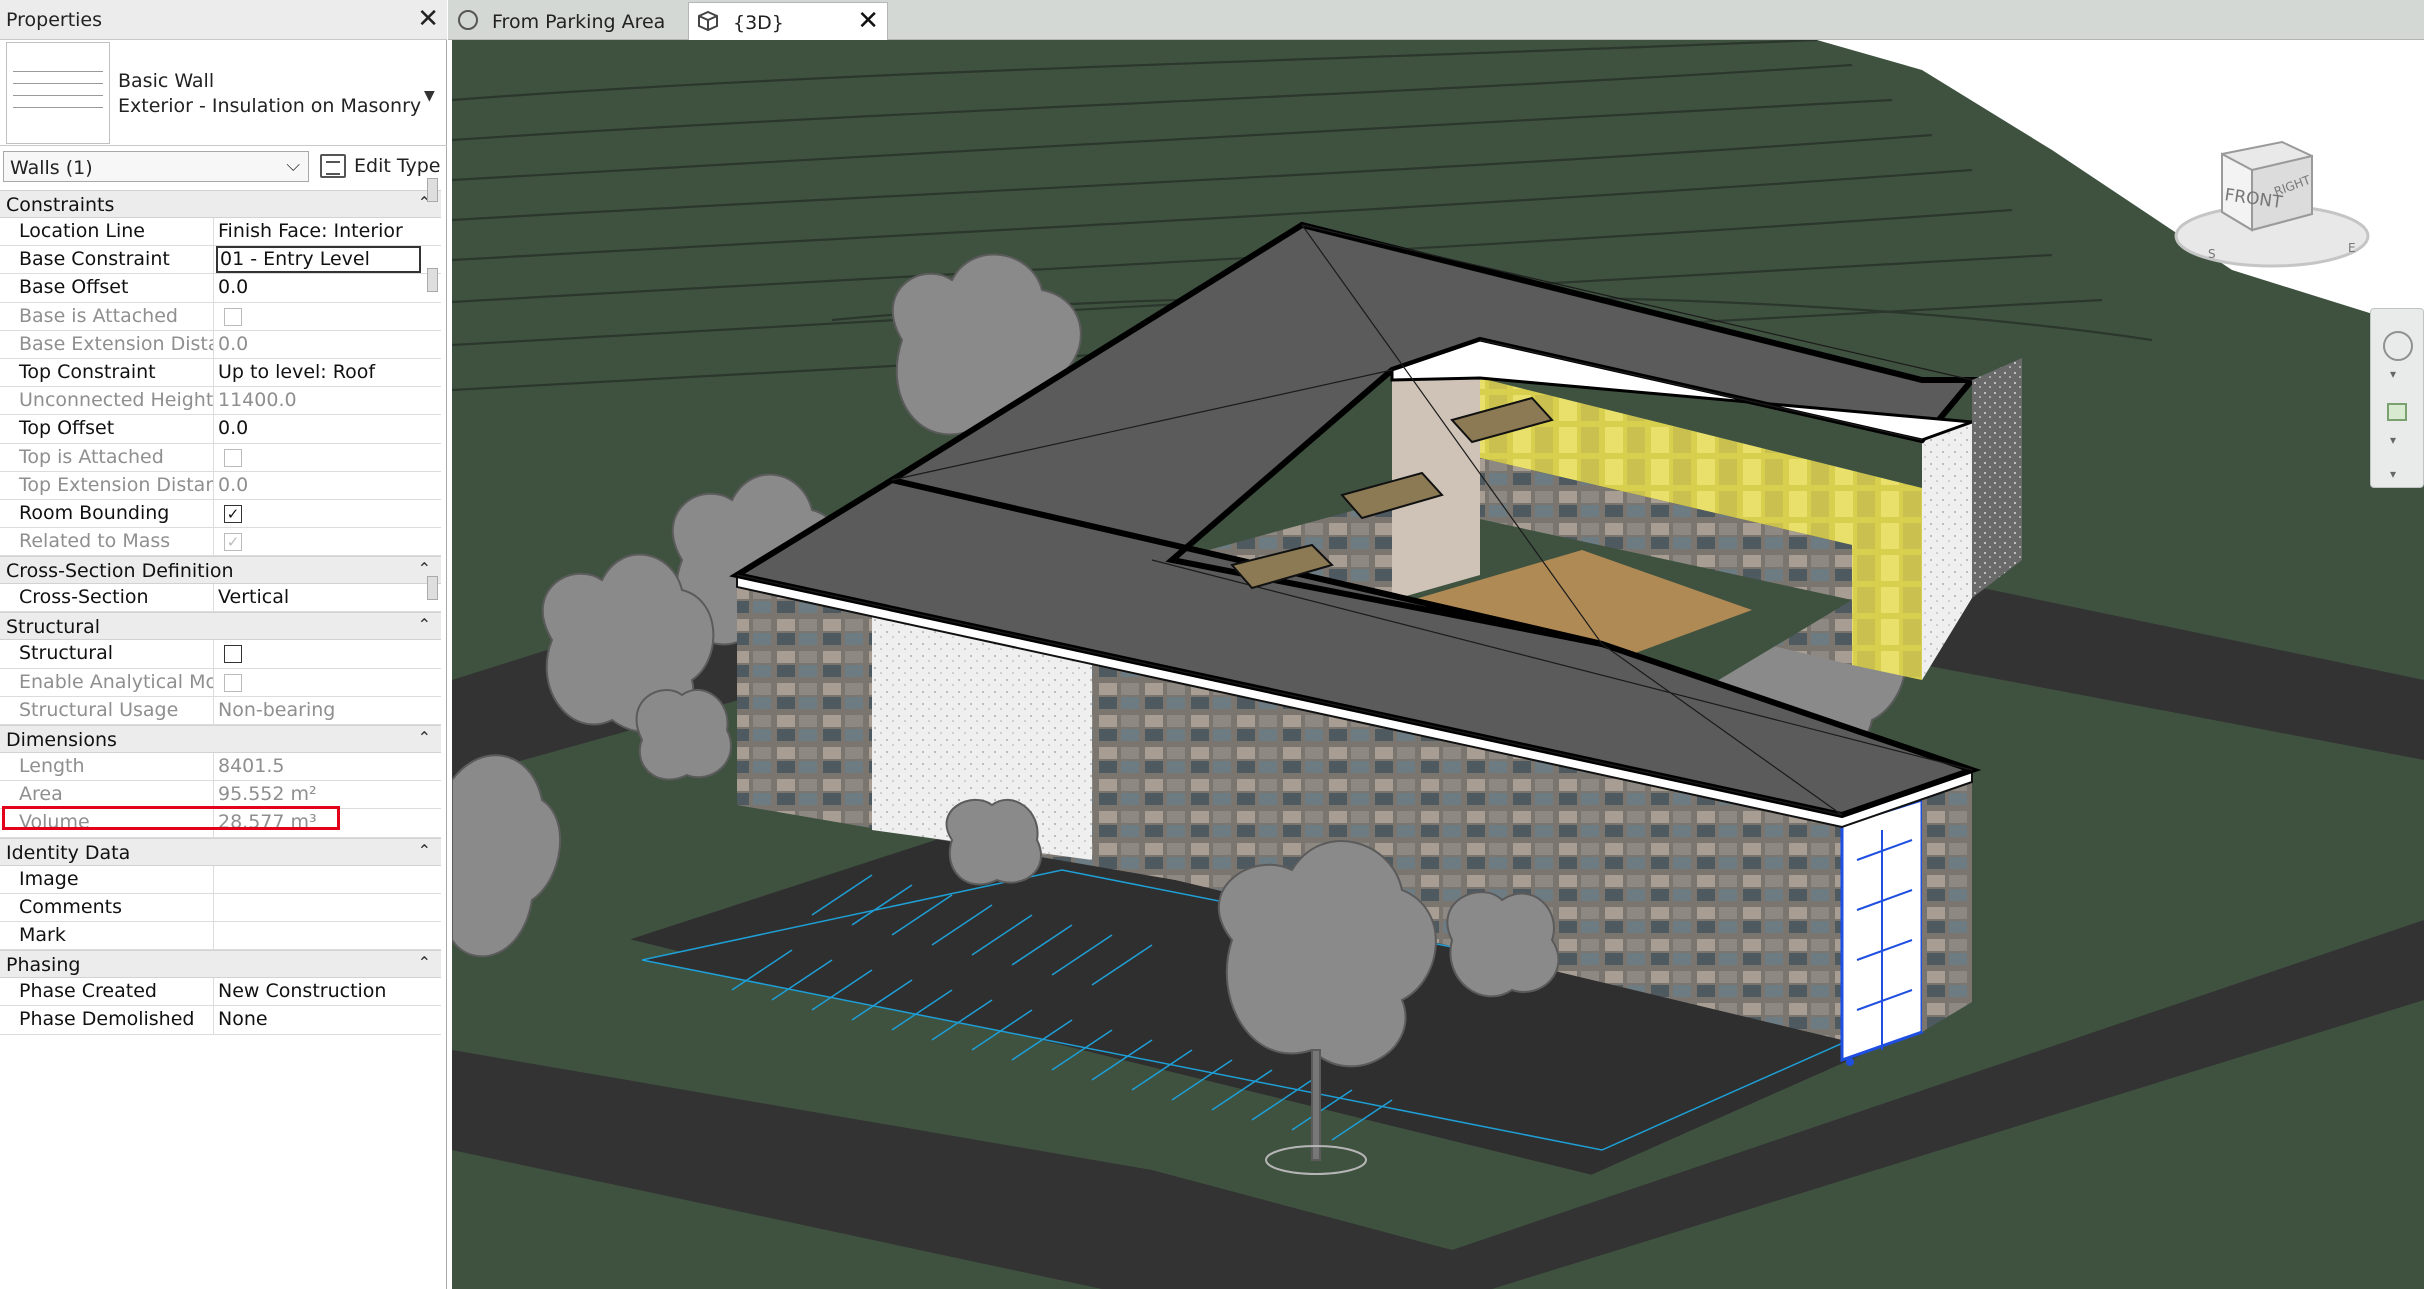 Image resolution: width=2424 pixels, height=1289 pixels. What do you see at coordinates (220, 204) in the screenshot?
I see `group-constraints: Constraints ⌃` at bounding box center [220, 204].